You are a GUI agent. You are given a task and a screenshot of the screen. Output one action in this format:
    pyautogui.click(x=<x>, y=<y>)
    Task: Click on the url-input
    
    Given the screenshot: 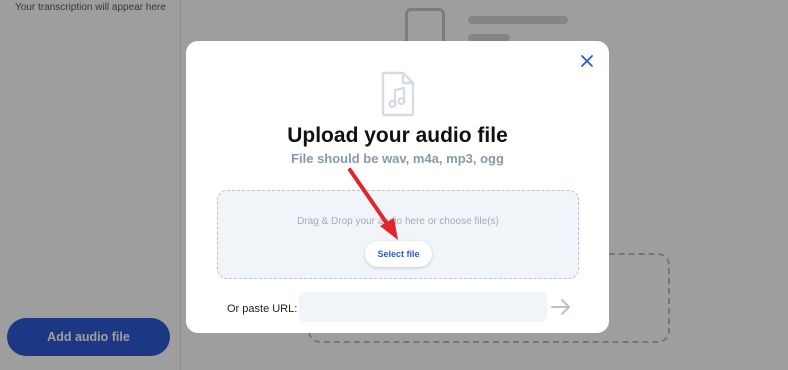 What is the action you would take?
    pyautogui.click(x=423, y=307)
    